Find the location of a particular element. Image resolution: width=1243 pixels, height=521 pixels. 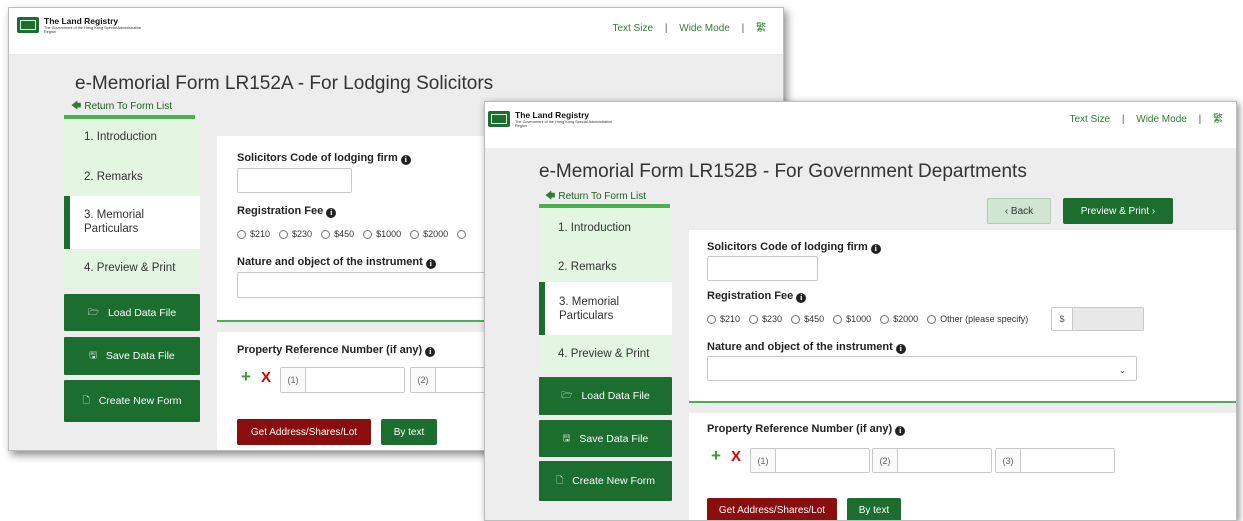

other-fee-amount-input: $ is located at coordinates (1097, 319).